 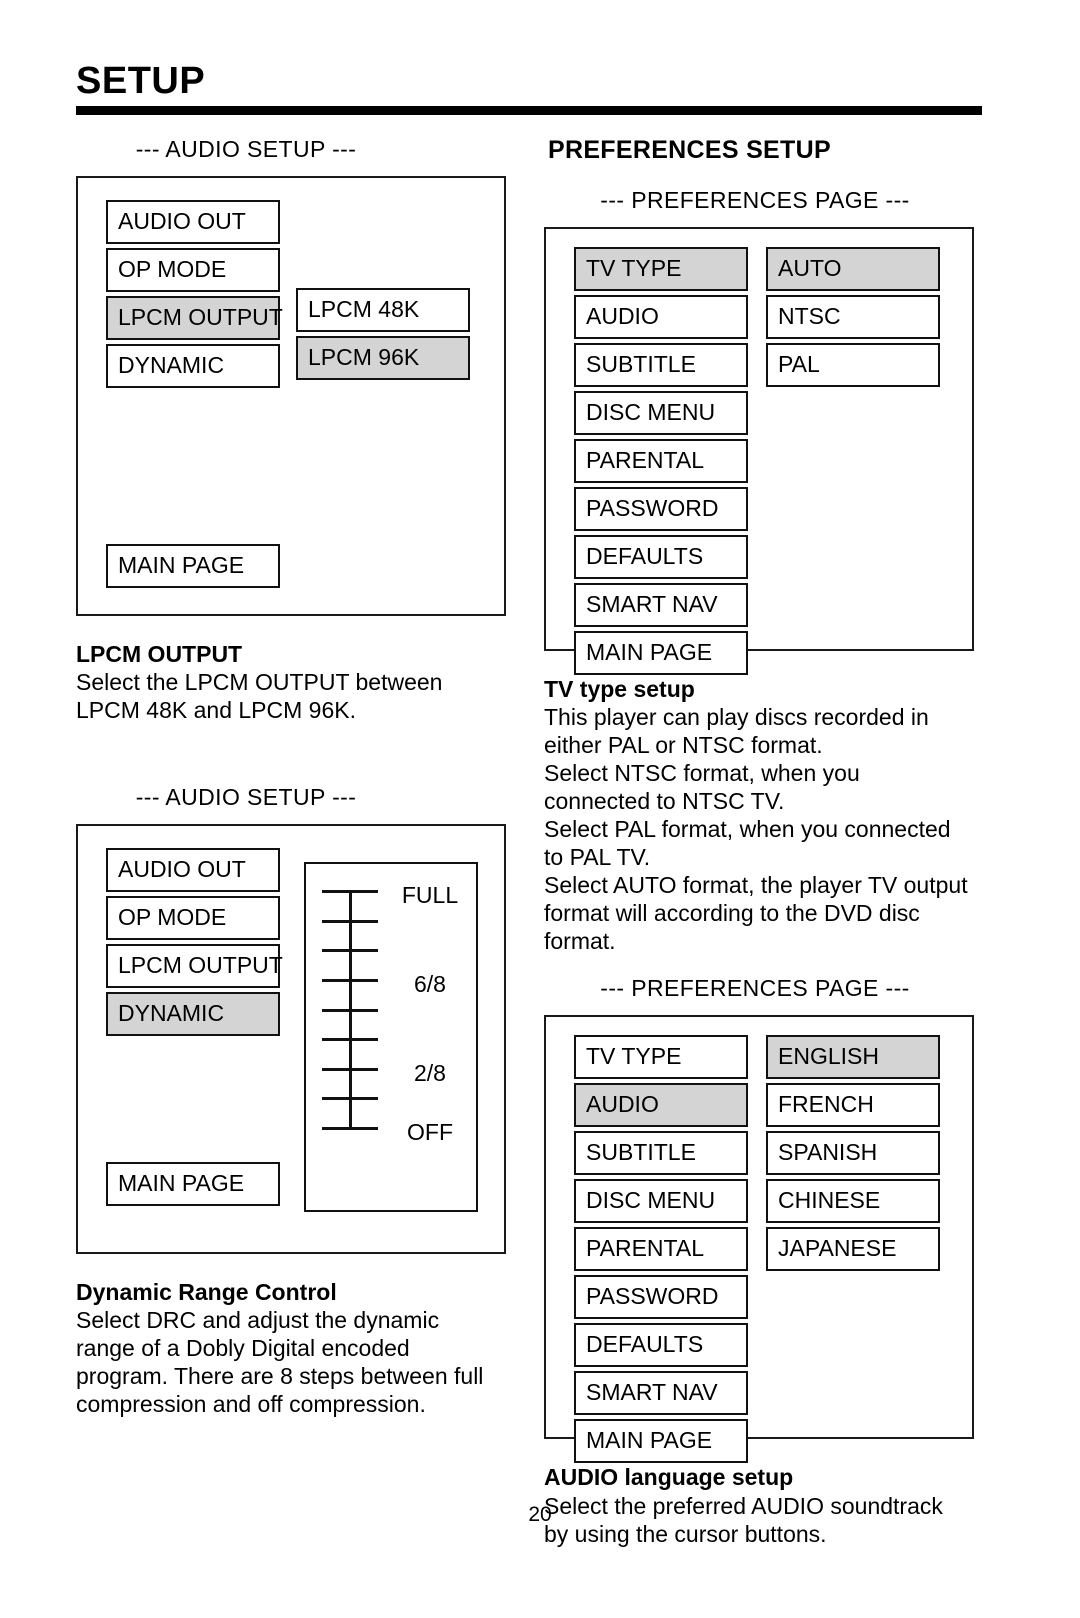 I want to click on audio-screen-1-menu-list: AUDIO OUT OP MODE LPCM OUTPUT DYNAMIC, so click(x=194, y=296).